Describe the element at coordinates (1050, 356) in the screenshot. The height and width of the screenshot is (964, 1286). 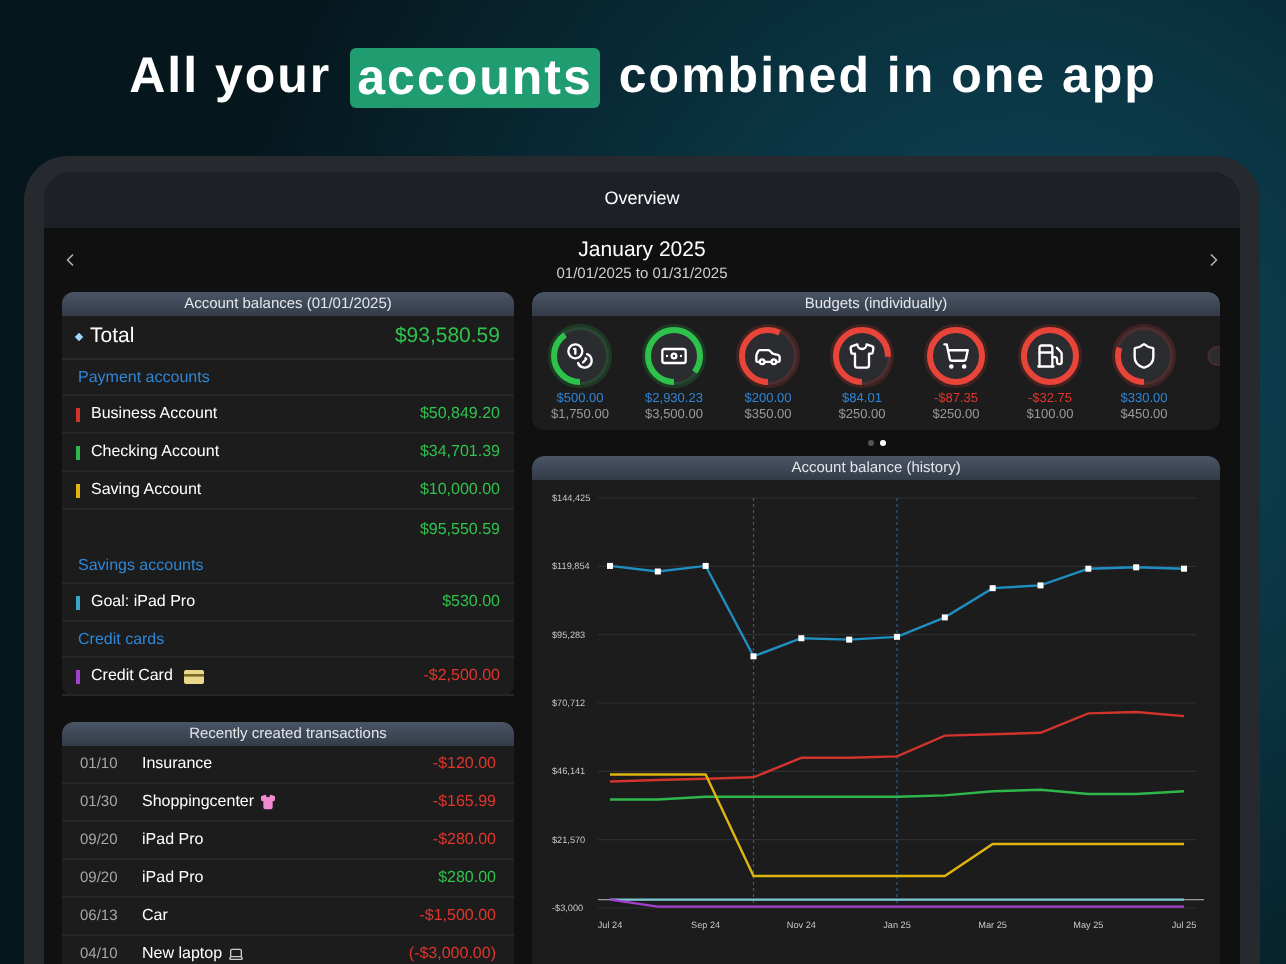
I see `fuel-pump-icon` at that location.